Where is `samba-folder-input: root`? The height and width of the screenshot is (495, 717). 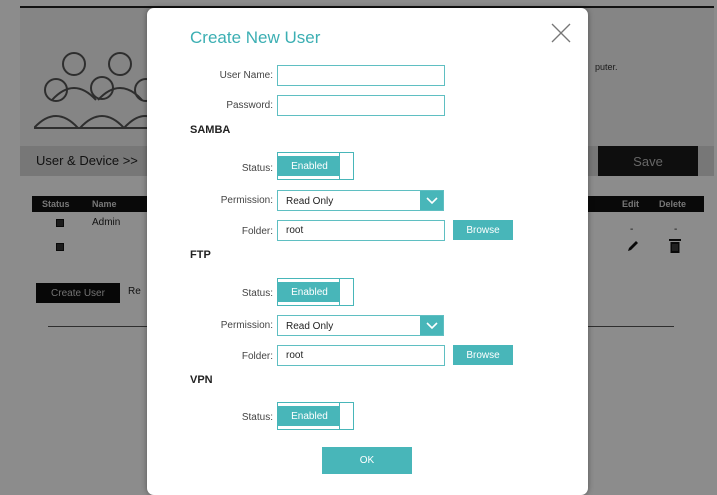 samba-folder-input: root is located at coordinates (361, 230).